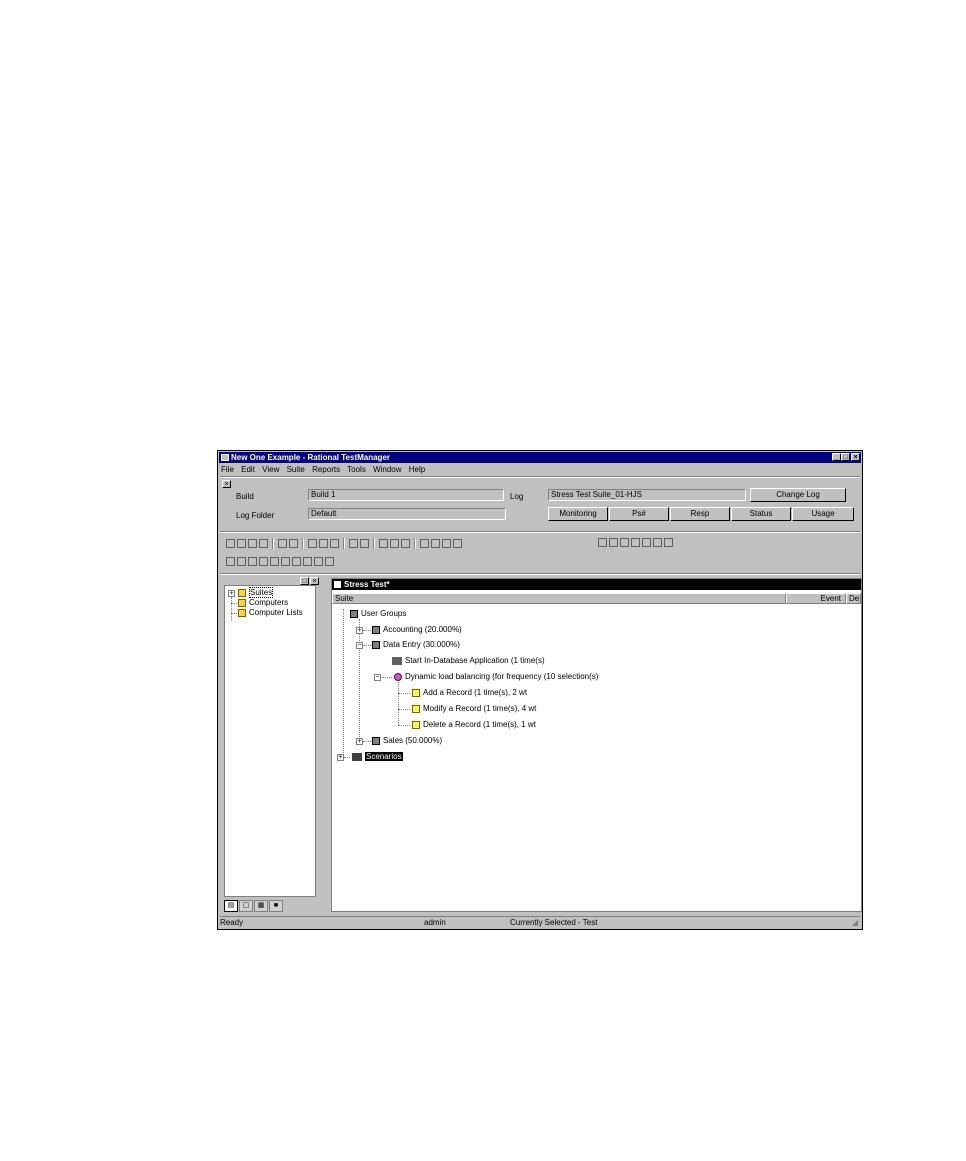  I want to click on tree-item-computers: Computers, so click(263, 603).